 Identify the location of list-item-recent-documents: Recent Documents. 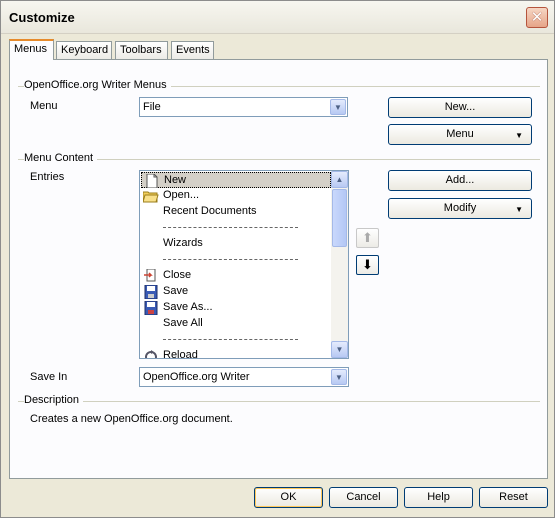
(236, 212).